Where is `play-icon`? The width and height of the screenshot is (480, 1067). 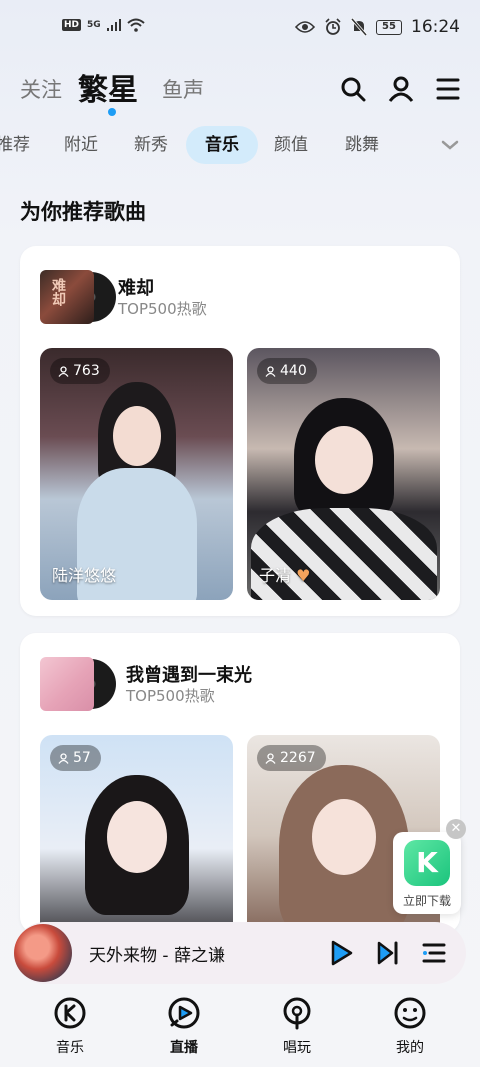
play-icon is located at coordinates (342, 953).